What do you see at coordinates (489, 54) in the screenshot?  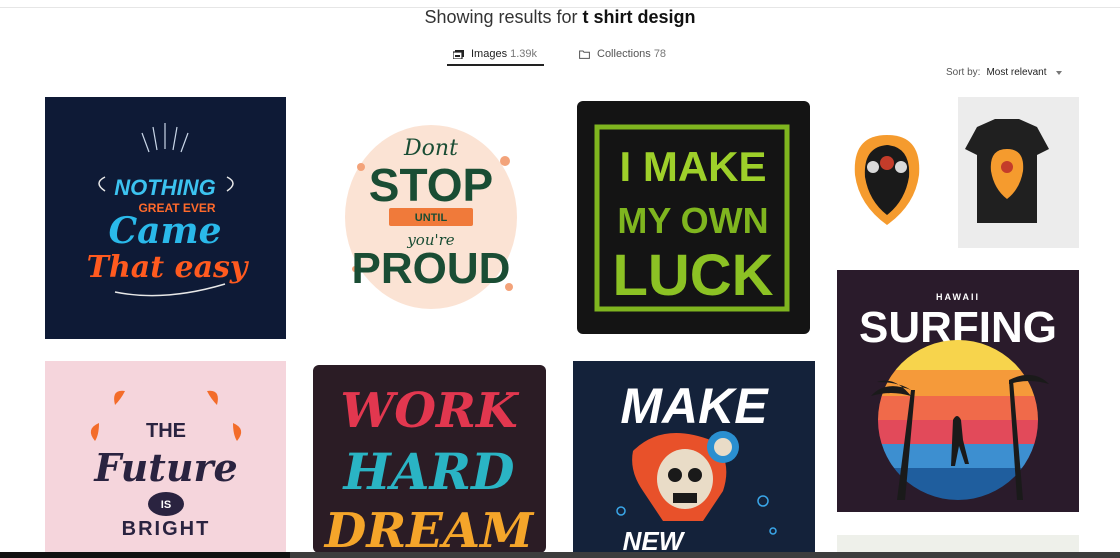 I see `tab-images-label: Images` at bounding box center [489, 54].